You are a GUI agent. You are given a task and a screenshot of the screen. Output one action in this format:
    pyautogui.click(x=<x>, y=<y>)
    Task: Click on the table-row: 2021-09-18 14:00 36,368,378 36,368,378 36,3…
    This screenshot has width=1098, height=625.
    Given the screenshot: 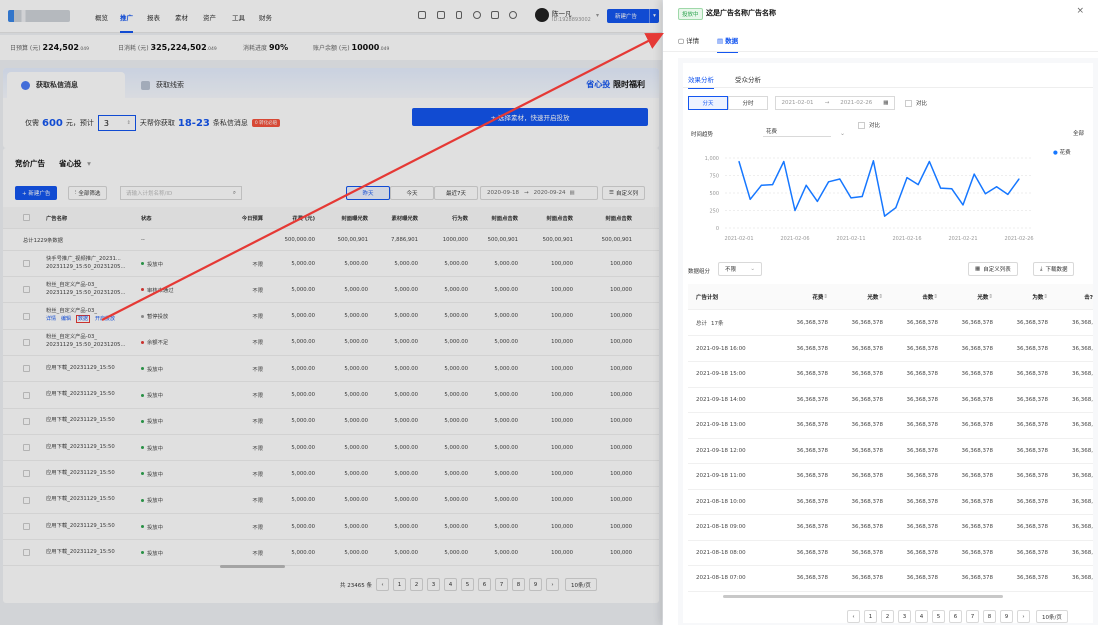 What is the action you would take?
    pyautogui.click(x=890, y=400)
    